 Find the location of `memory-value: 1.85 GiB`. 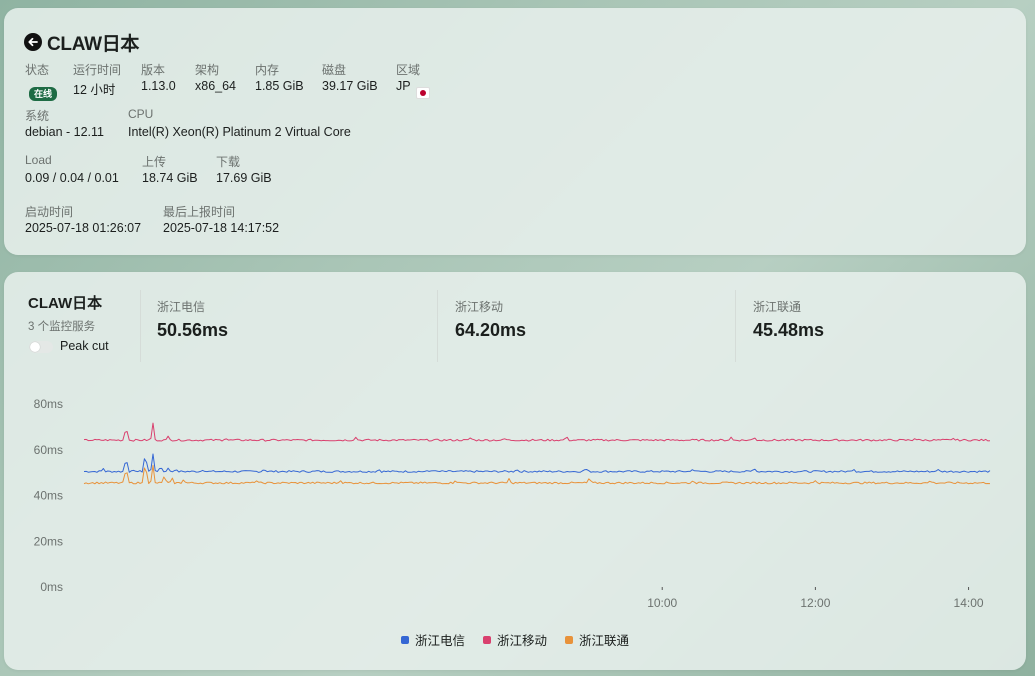

memory-value: 1.85 GiB is located at coordinates (279, 86).